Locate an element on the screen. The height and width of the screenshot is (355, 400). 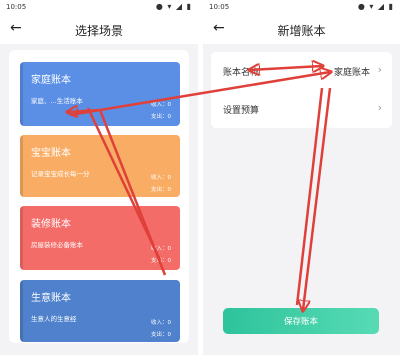
scene-card-baby: 宝宝账本 记录宝宝成长每一分 收入：0 支出：0 is located at coordinates (100, 166).